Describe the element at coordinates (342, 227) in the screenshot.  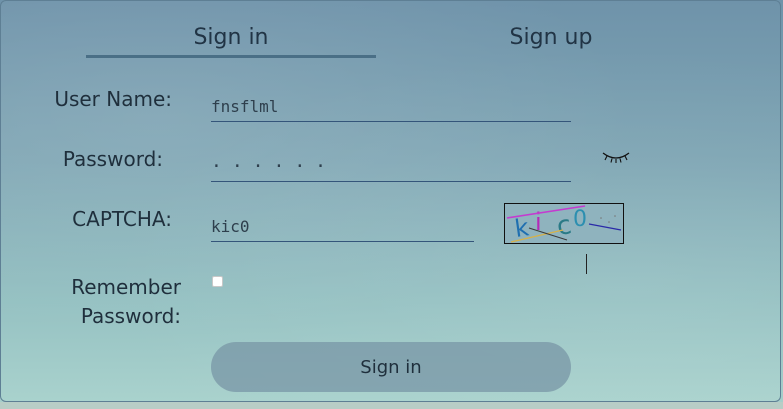
I see `captcha-input` at that location.